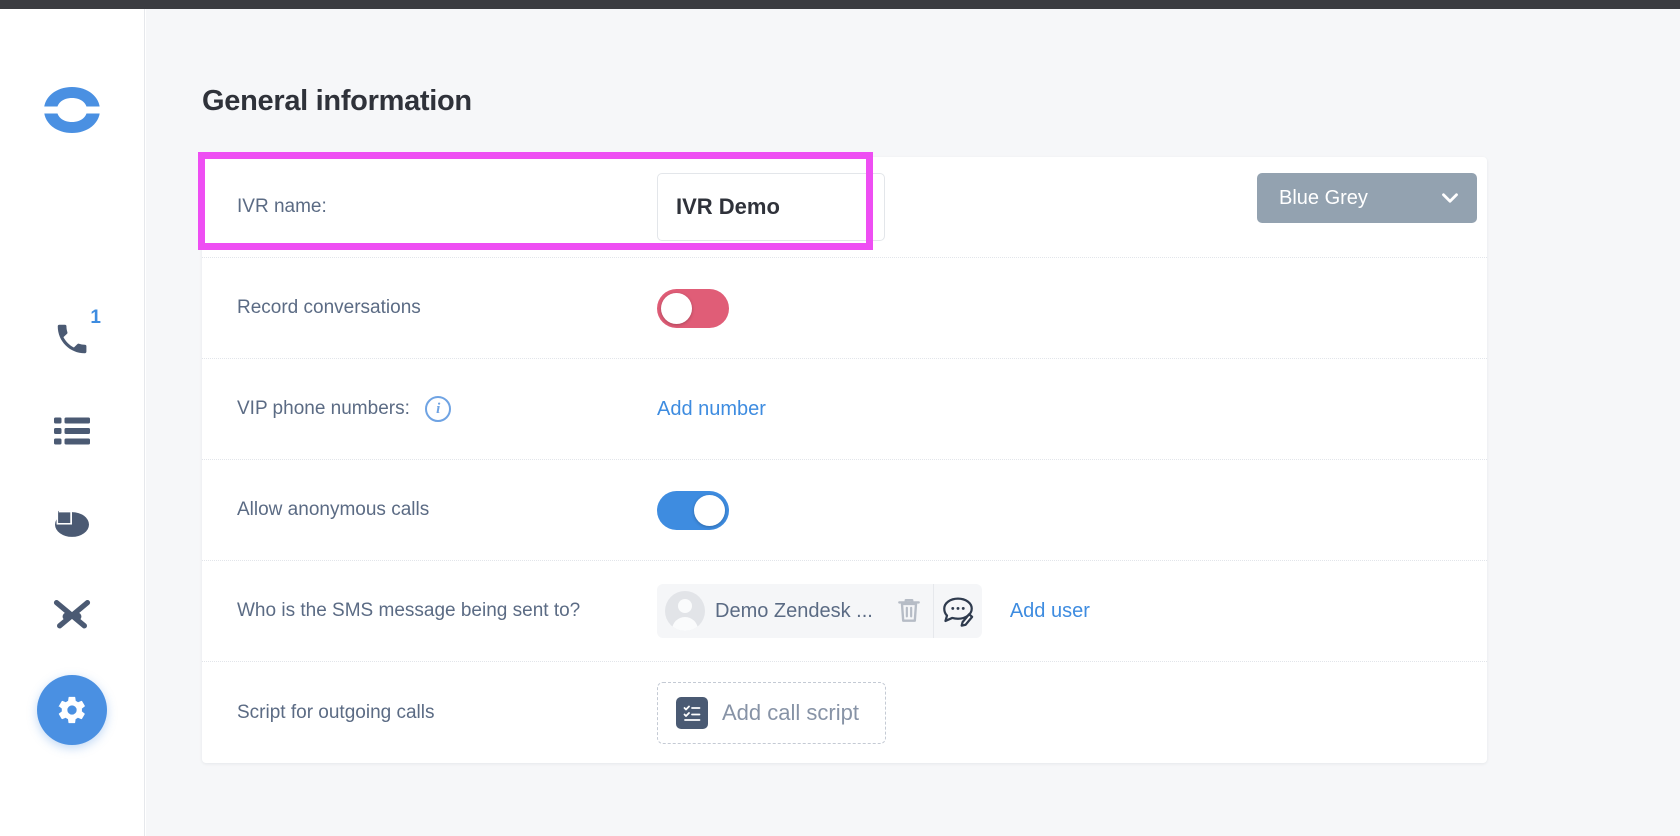 This screenshot has height=836, width=1680. I want to click on row-allow-anonymous-calls: Allow anonymous calls, so click(844, 510).